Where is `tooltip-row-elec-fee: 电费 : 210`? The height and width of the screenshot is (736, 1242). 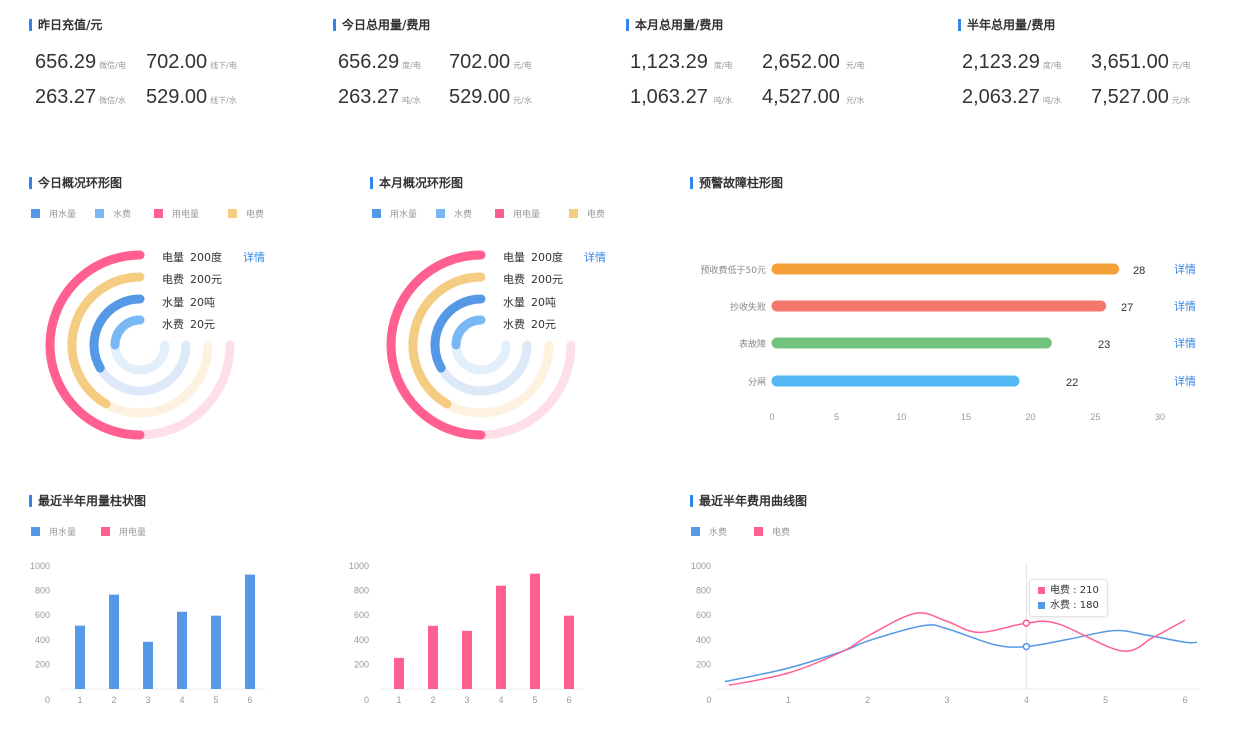 tooltip-row-elec-fee: 电费 : 210 is located at coordinates (1068, 590).